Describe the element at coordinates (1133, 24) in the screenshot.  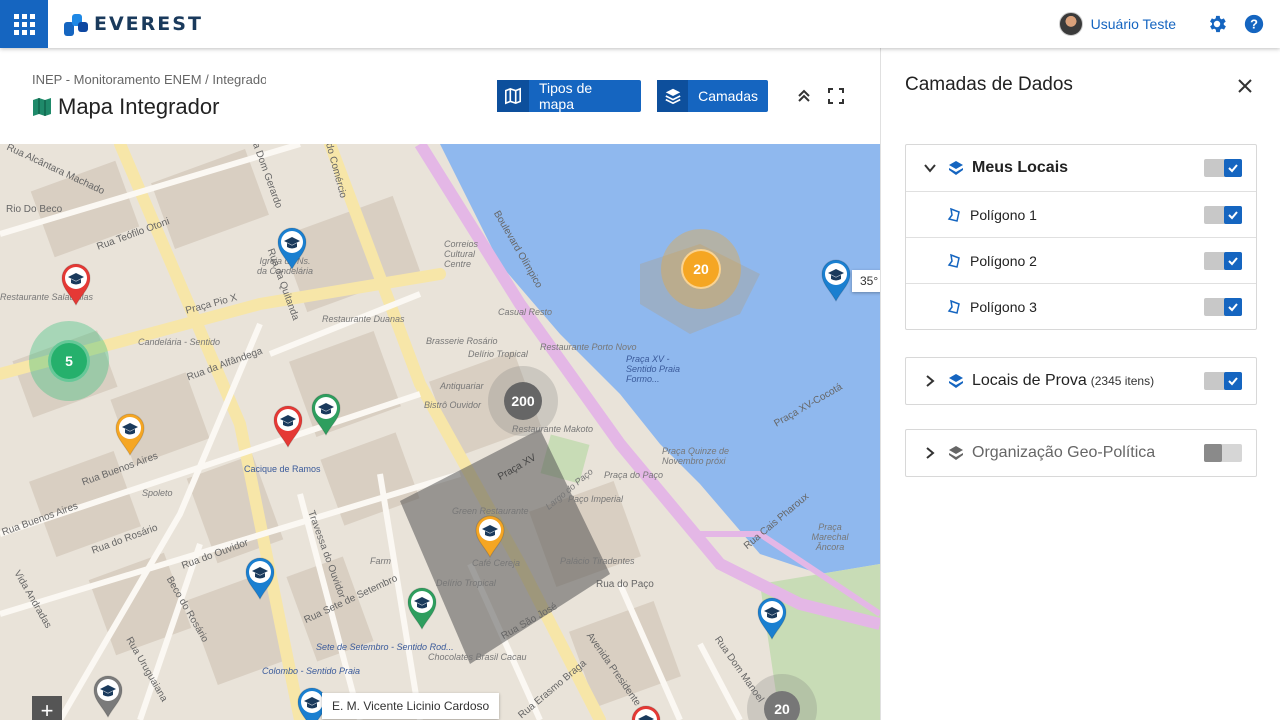
I see `user-name: Usuário Teste` at that location.